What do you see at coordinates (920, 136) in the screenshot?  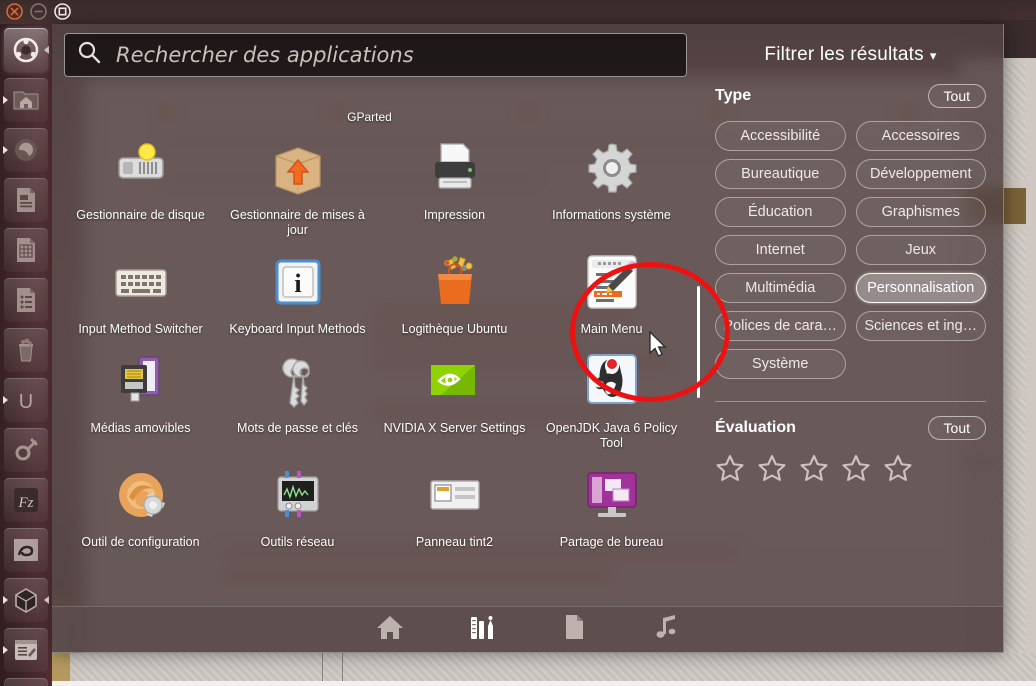 I see `filter-option-accessoires: Accessoires` at bounding box center [920, 136].